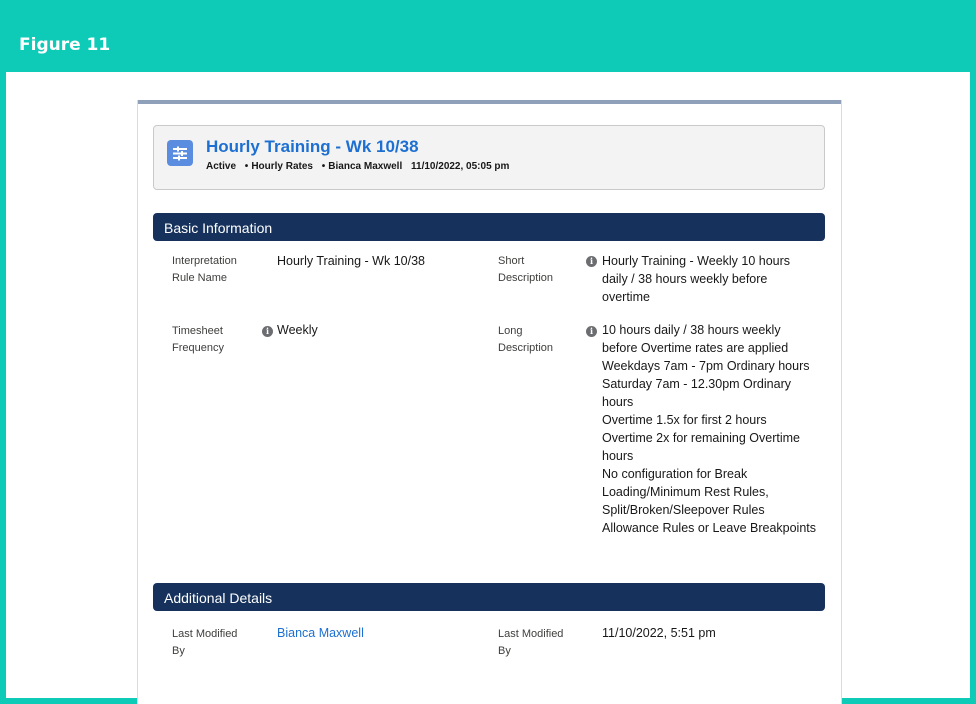 This screenshot has width=976, height=704. I want to click on record-title: Hourly Training - Wk 10/38, so click(312, 147).